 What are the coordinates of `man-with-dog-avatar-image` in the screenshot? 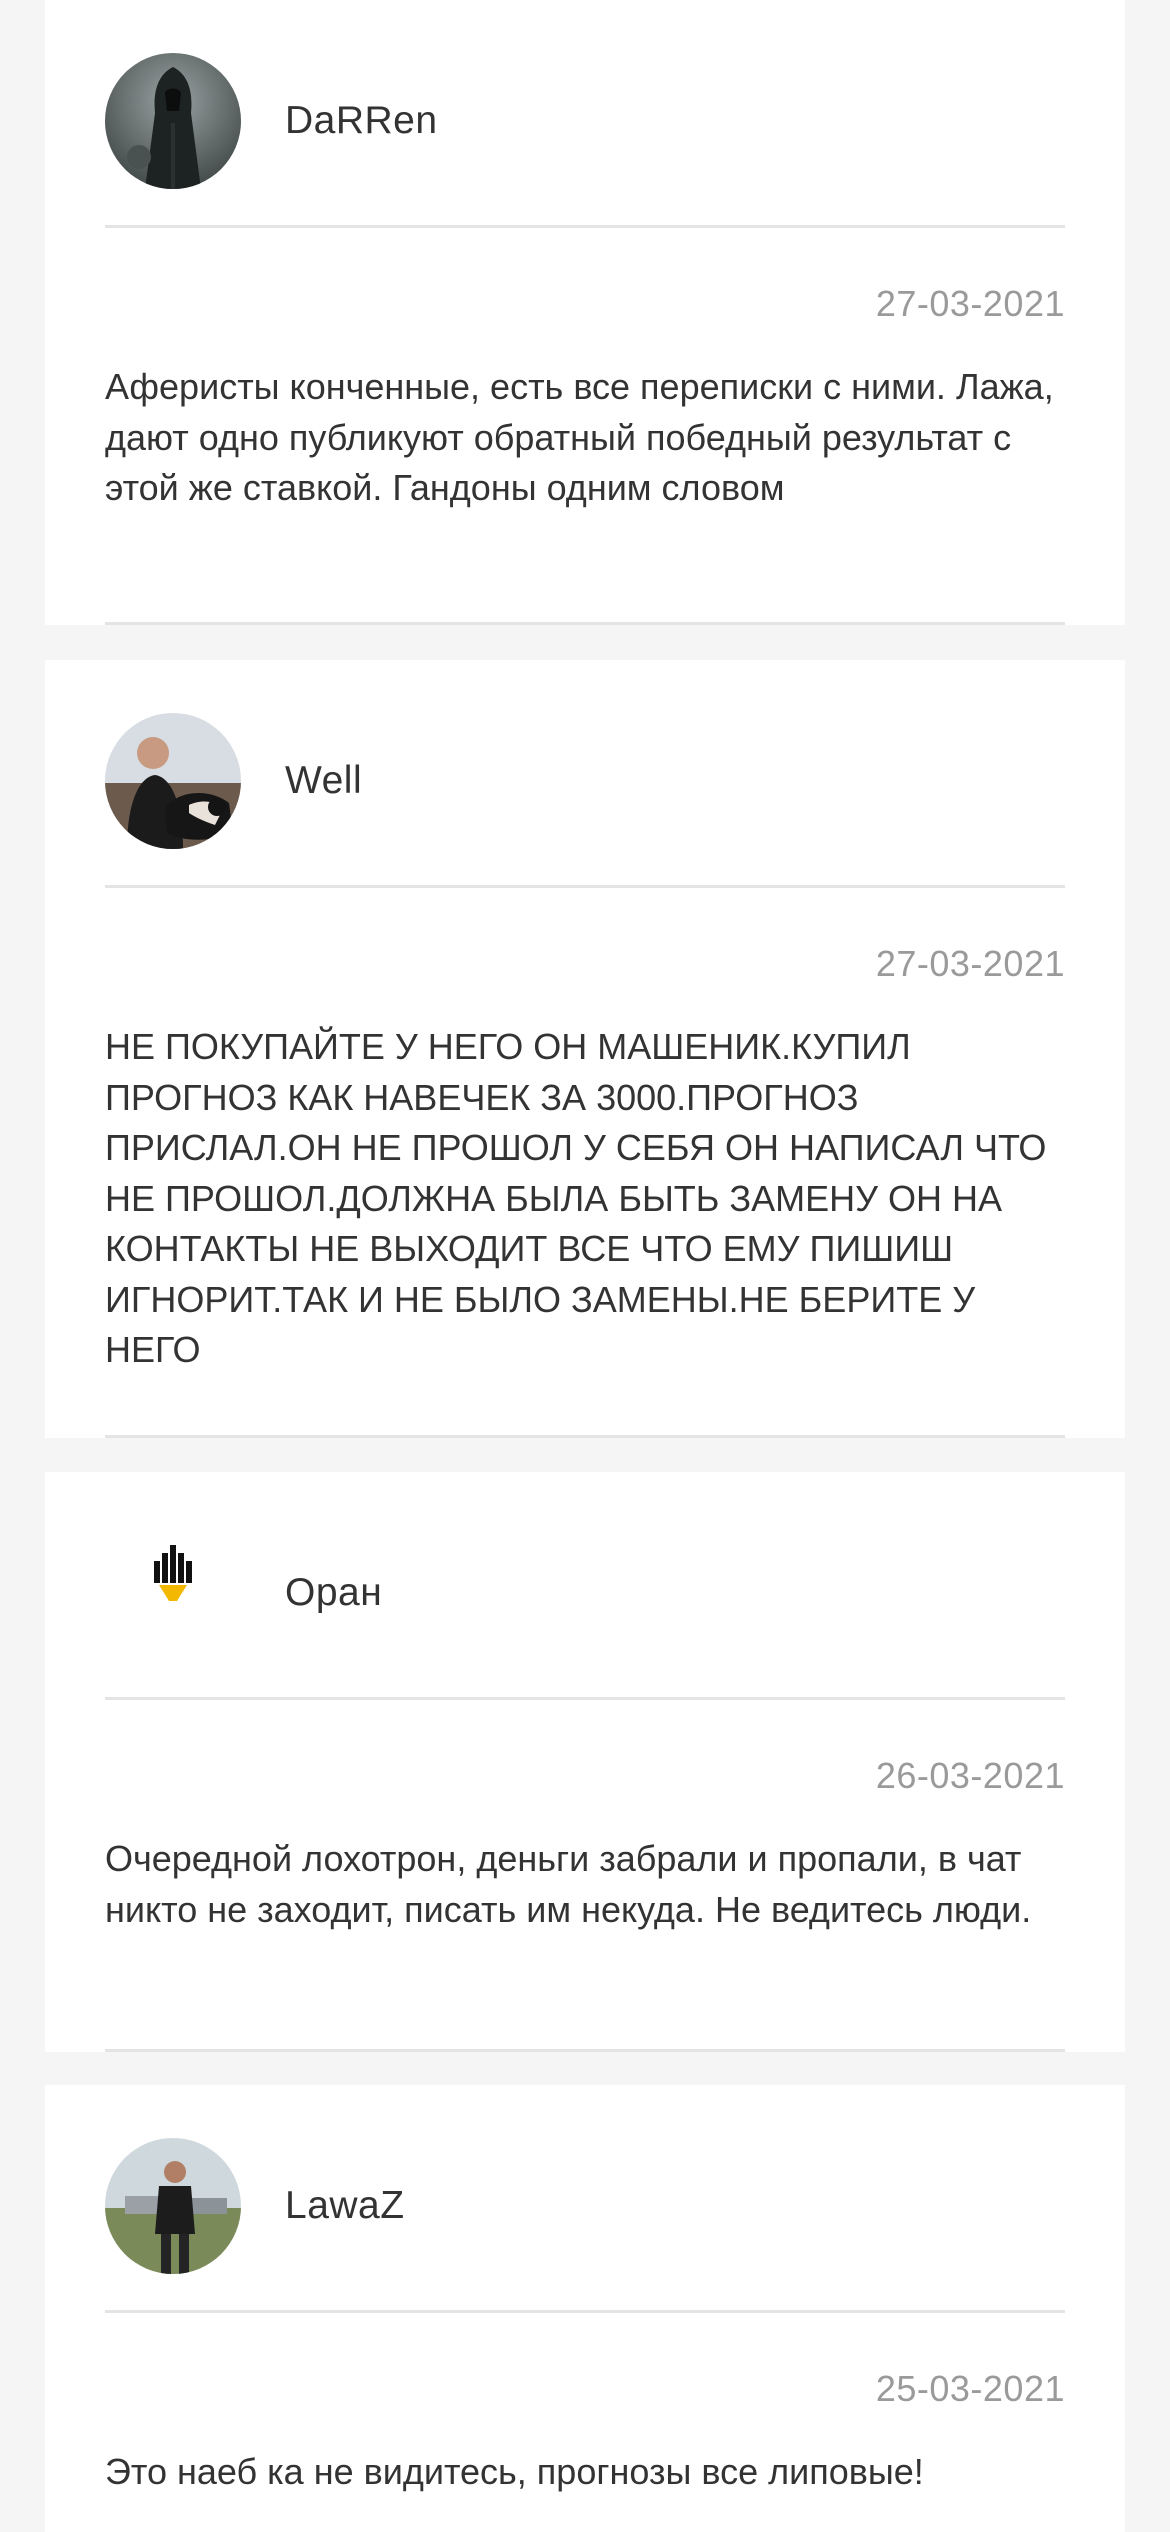 It's located at (173, 781).